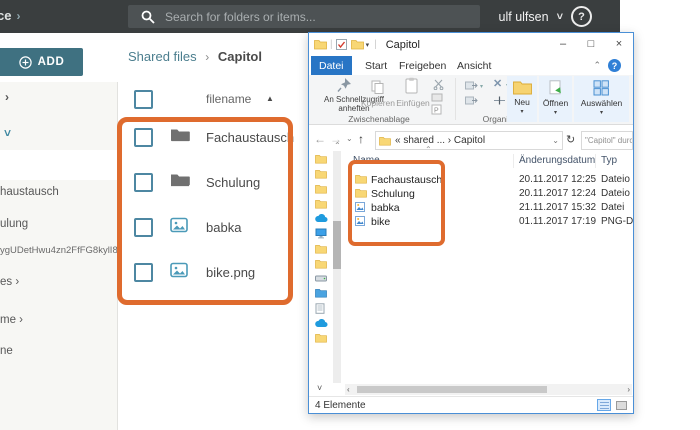 The image size is (700, 430). What do you see at coordinates (597, 65) in the screenshot?
I see `ribbon-collapse-icon: ⌃` at bounding box center [597, 65].